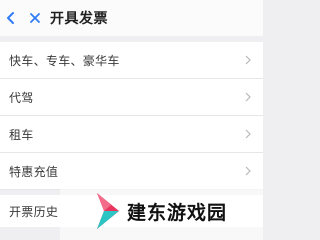 The height and width of the screenshot is (240, 320). Describe the element at coordinates (131, 134) in the screenshot. I see `menu-item-car-rental: 租车` at that location.